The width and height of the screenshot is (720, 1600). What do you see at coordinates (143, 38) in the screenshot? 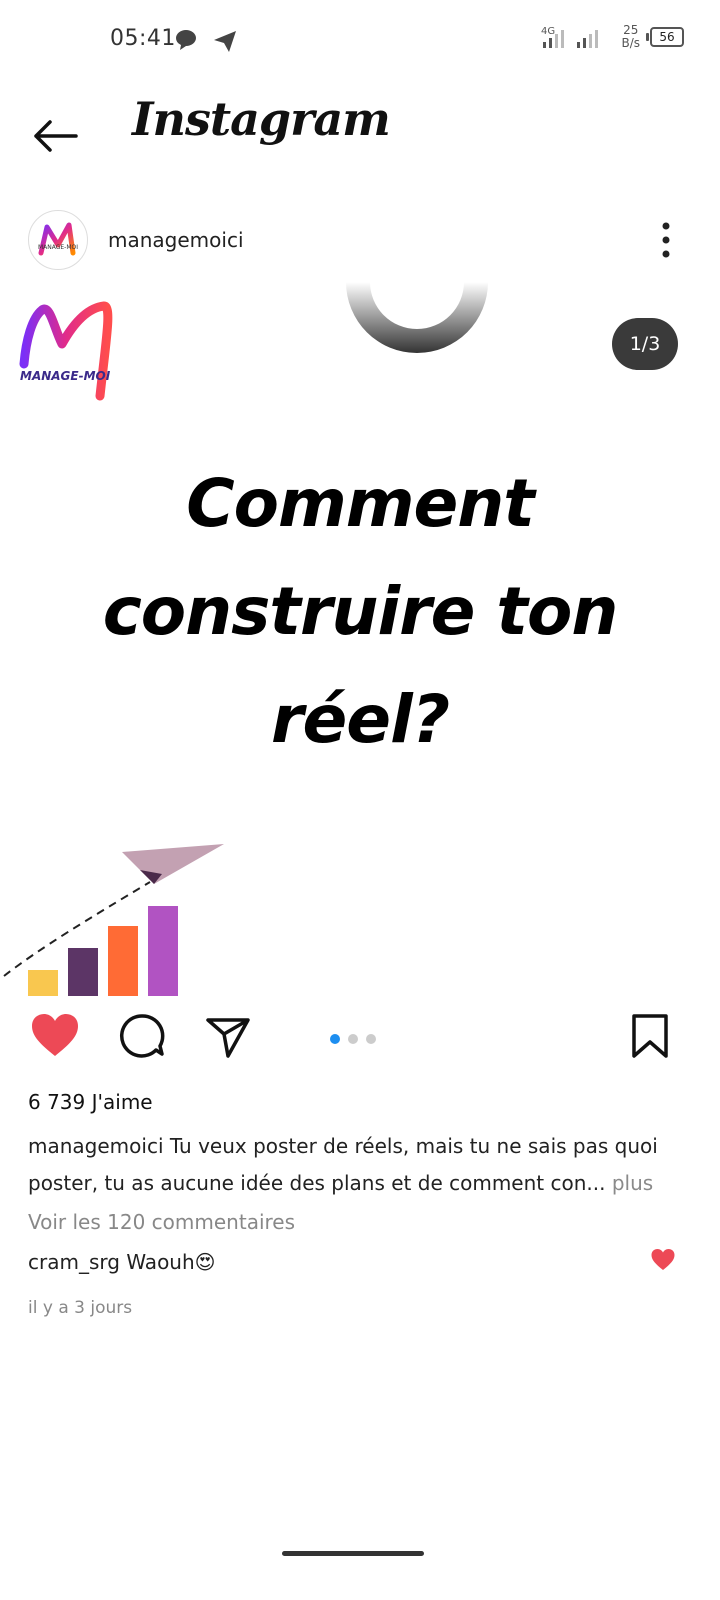
I see `status-time: 05:41` at bounding box center [143, 38].